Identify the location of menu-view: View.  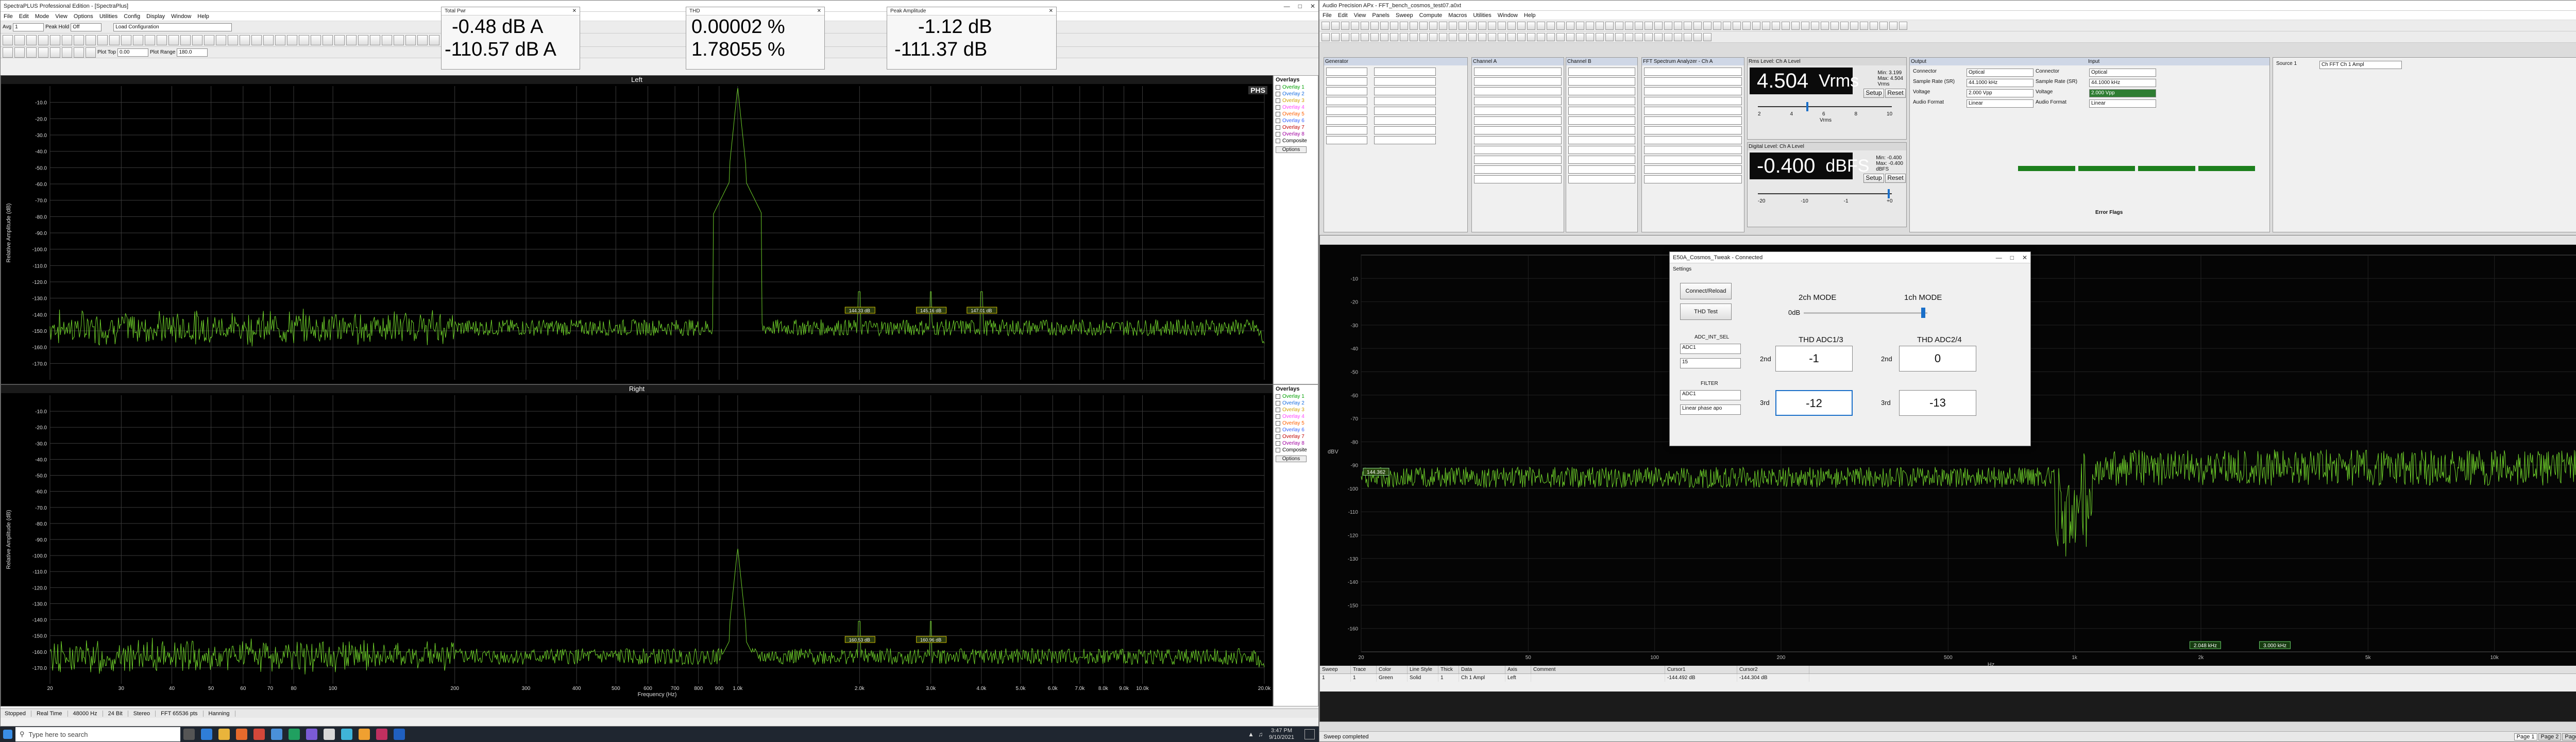
(1360, 15).